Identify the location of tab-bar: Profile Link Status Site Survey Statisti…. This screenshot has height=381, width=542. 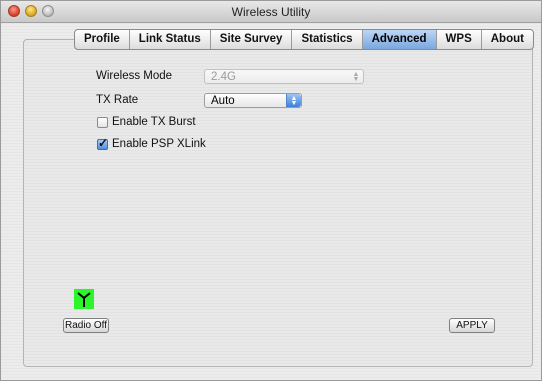
(304, 39).